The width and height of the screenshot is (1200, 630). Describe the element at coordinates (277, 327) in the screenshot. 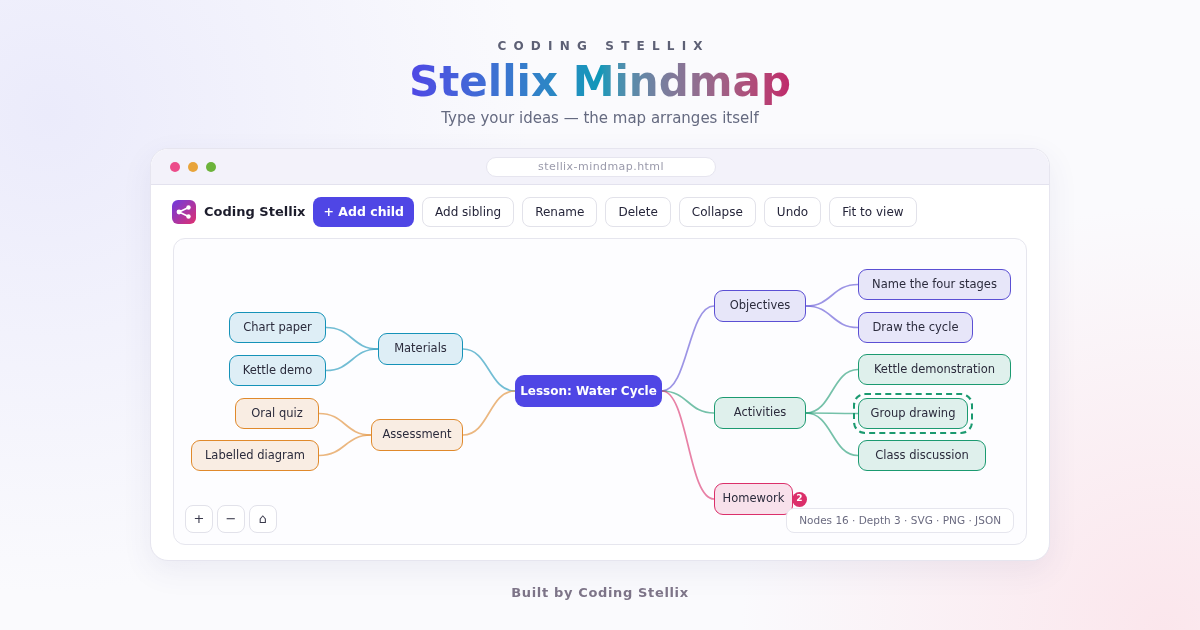

I see `mindmap-node: Chart paper` at that location.